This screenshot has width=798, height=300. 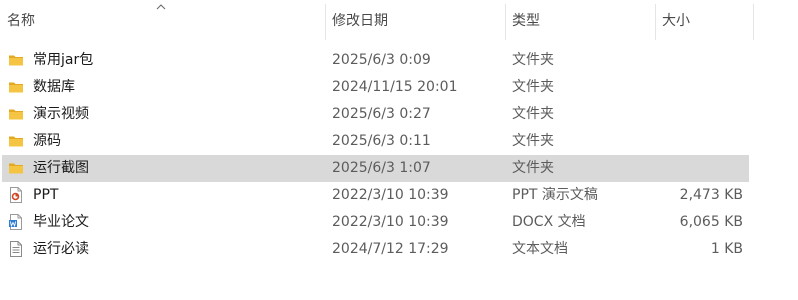 I want to click on column-header: 名称 修改日期 类型 大小, so click(x=399, y=20).